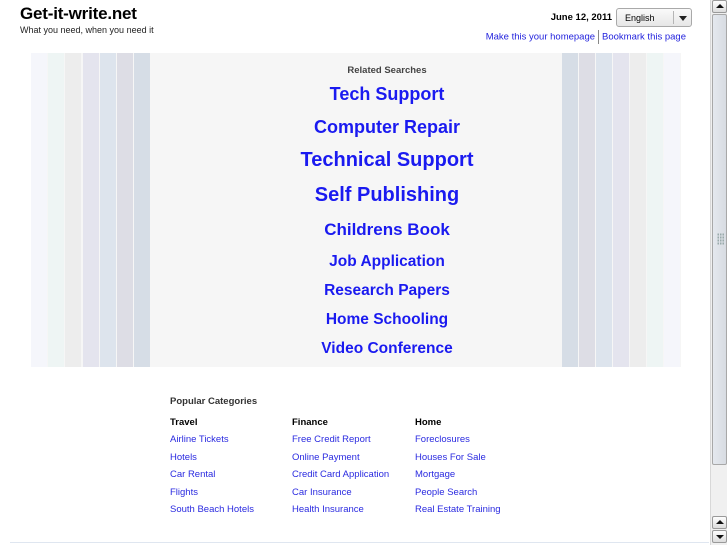 Image resolution: width=727 pixels, height=545 pixels. What do you see at coordinates (78, 14) in the screenshot?
I see `site-title: Get-it-write.net` at bounding box center [78, 14].